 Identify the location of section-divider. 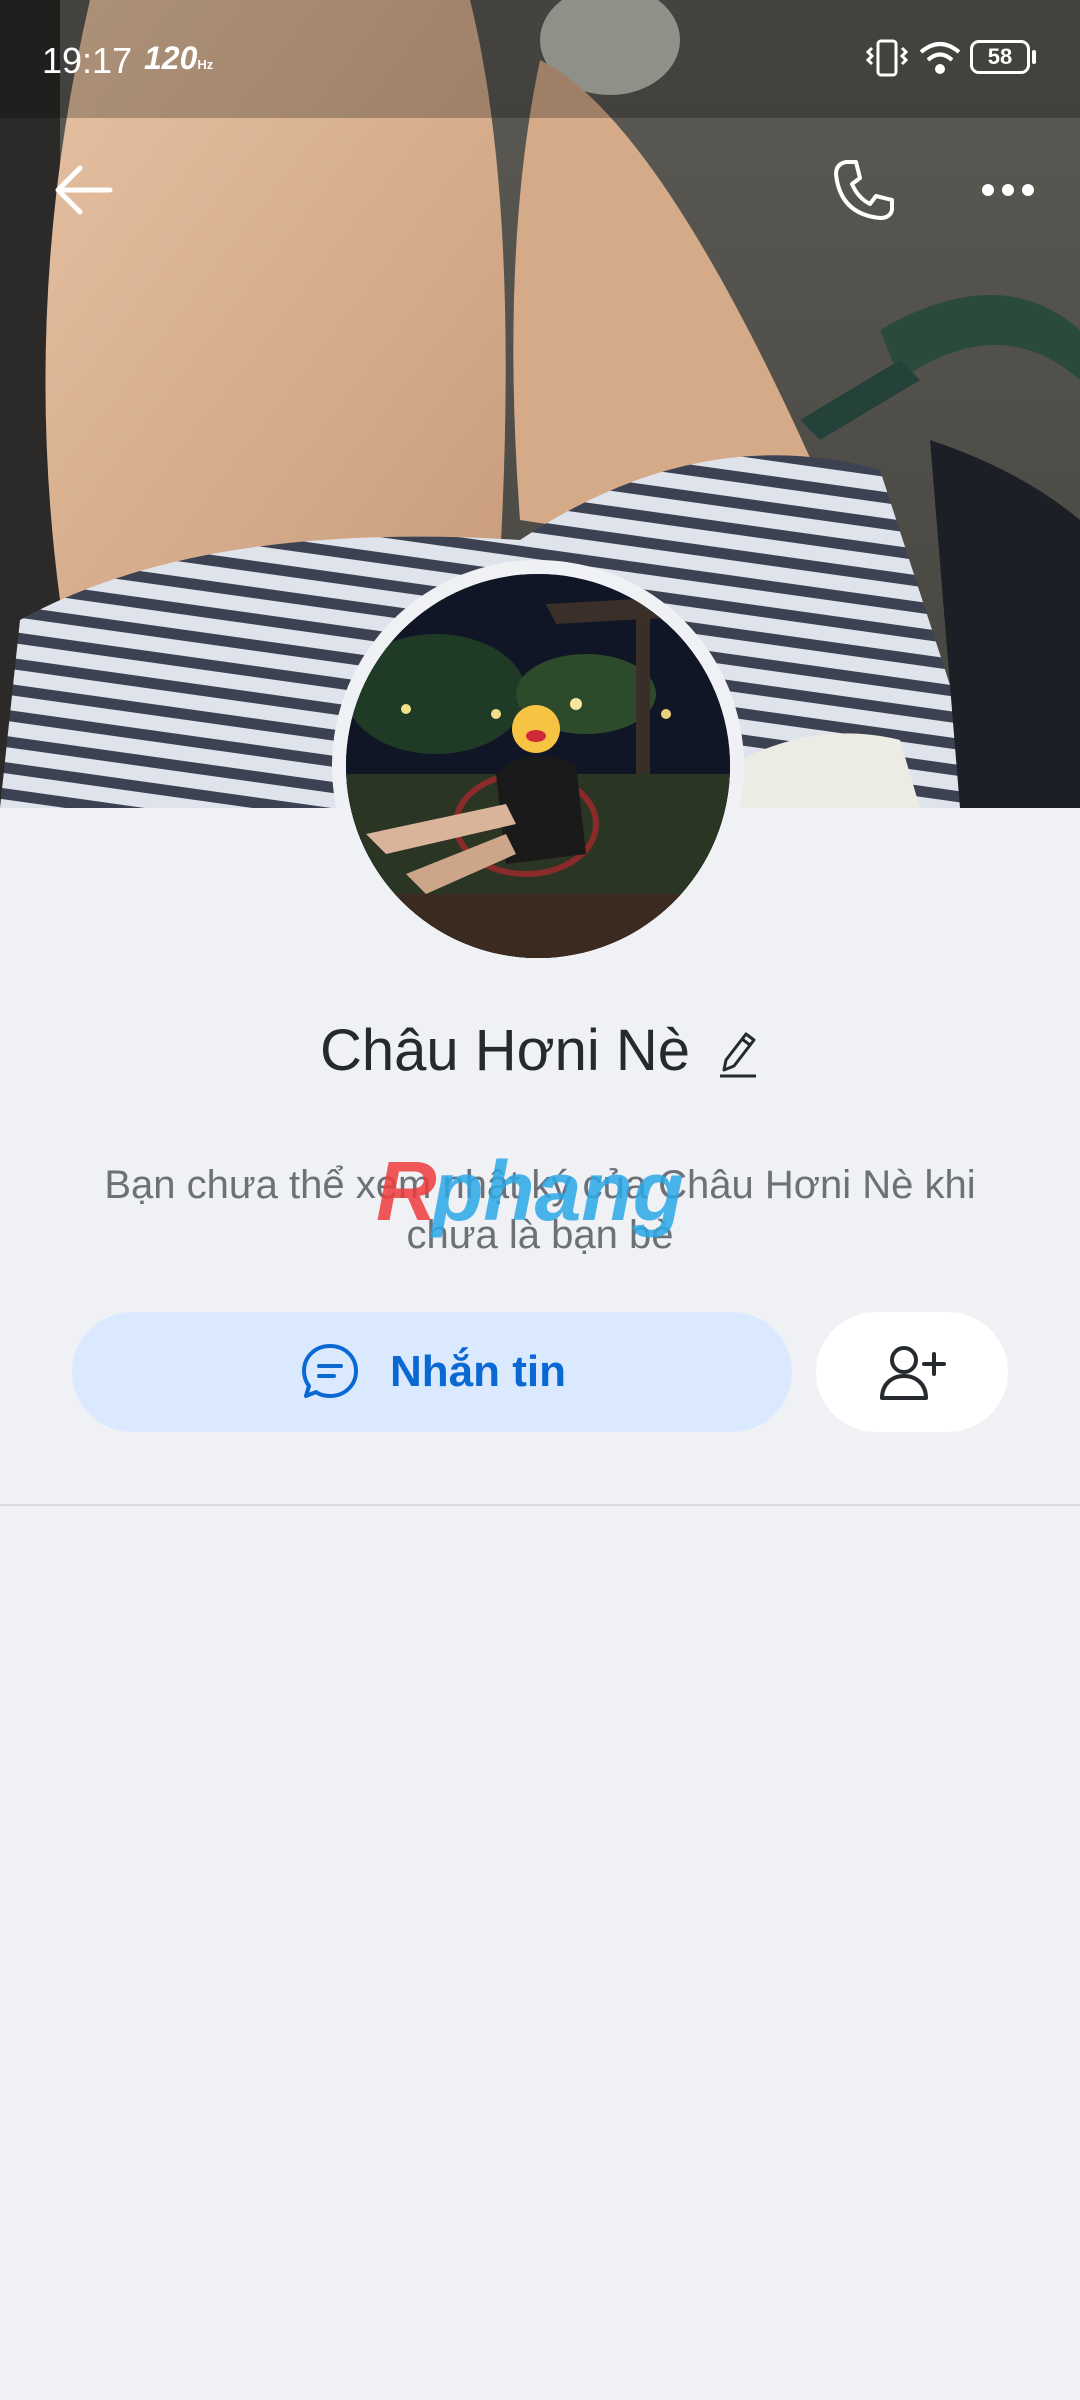
(540, 1505).